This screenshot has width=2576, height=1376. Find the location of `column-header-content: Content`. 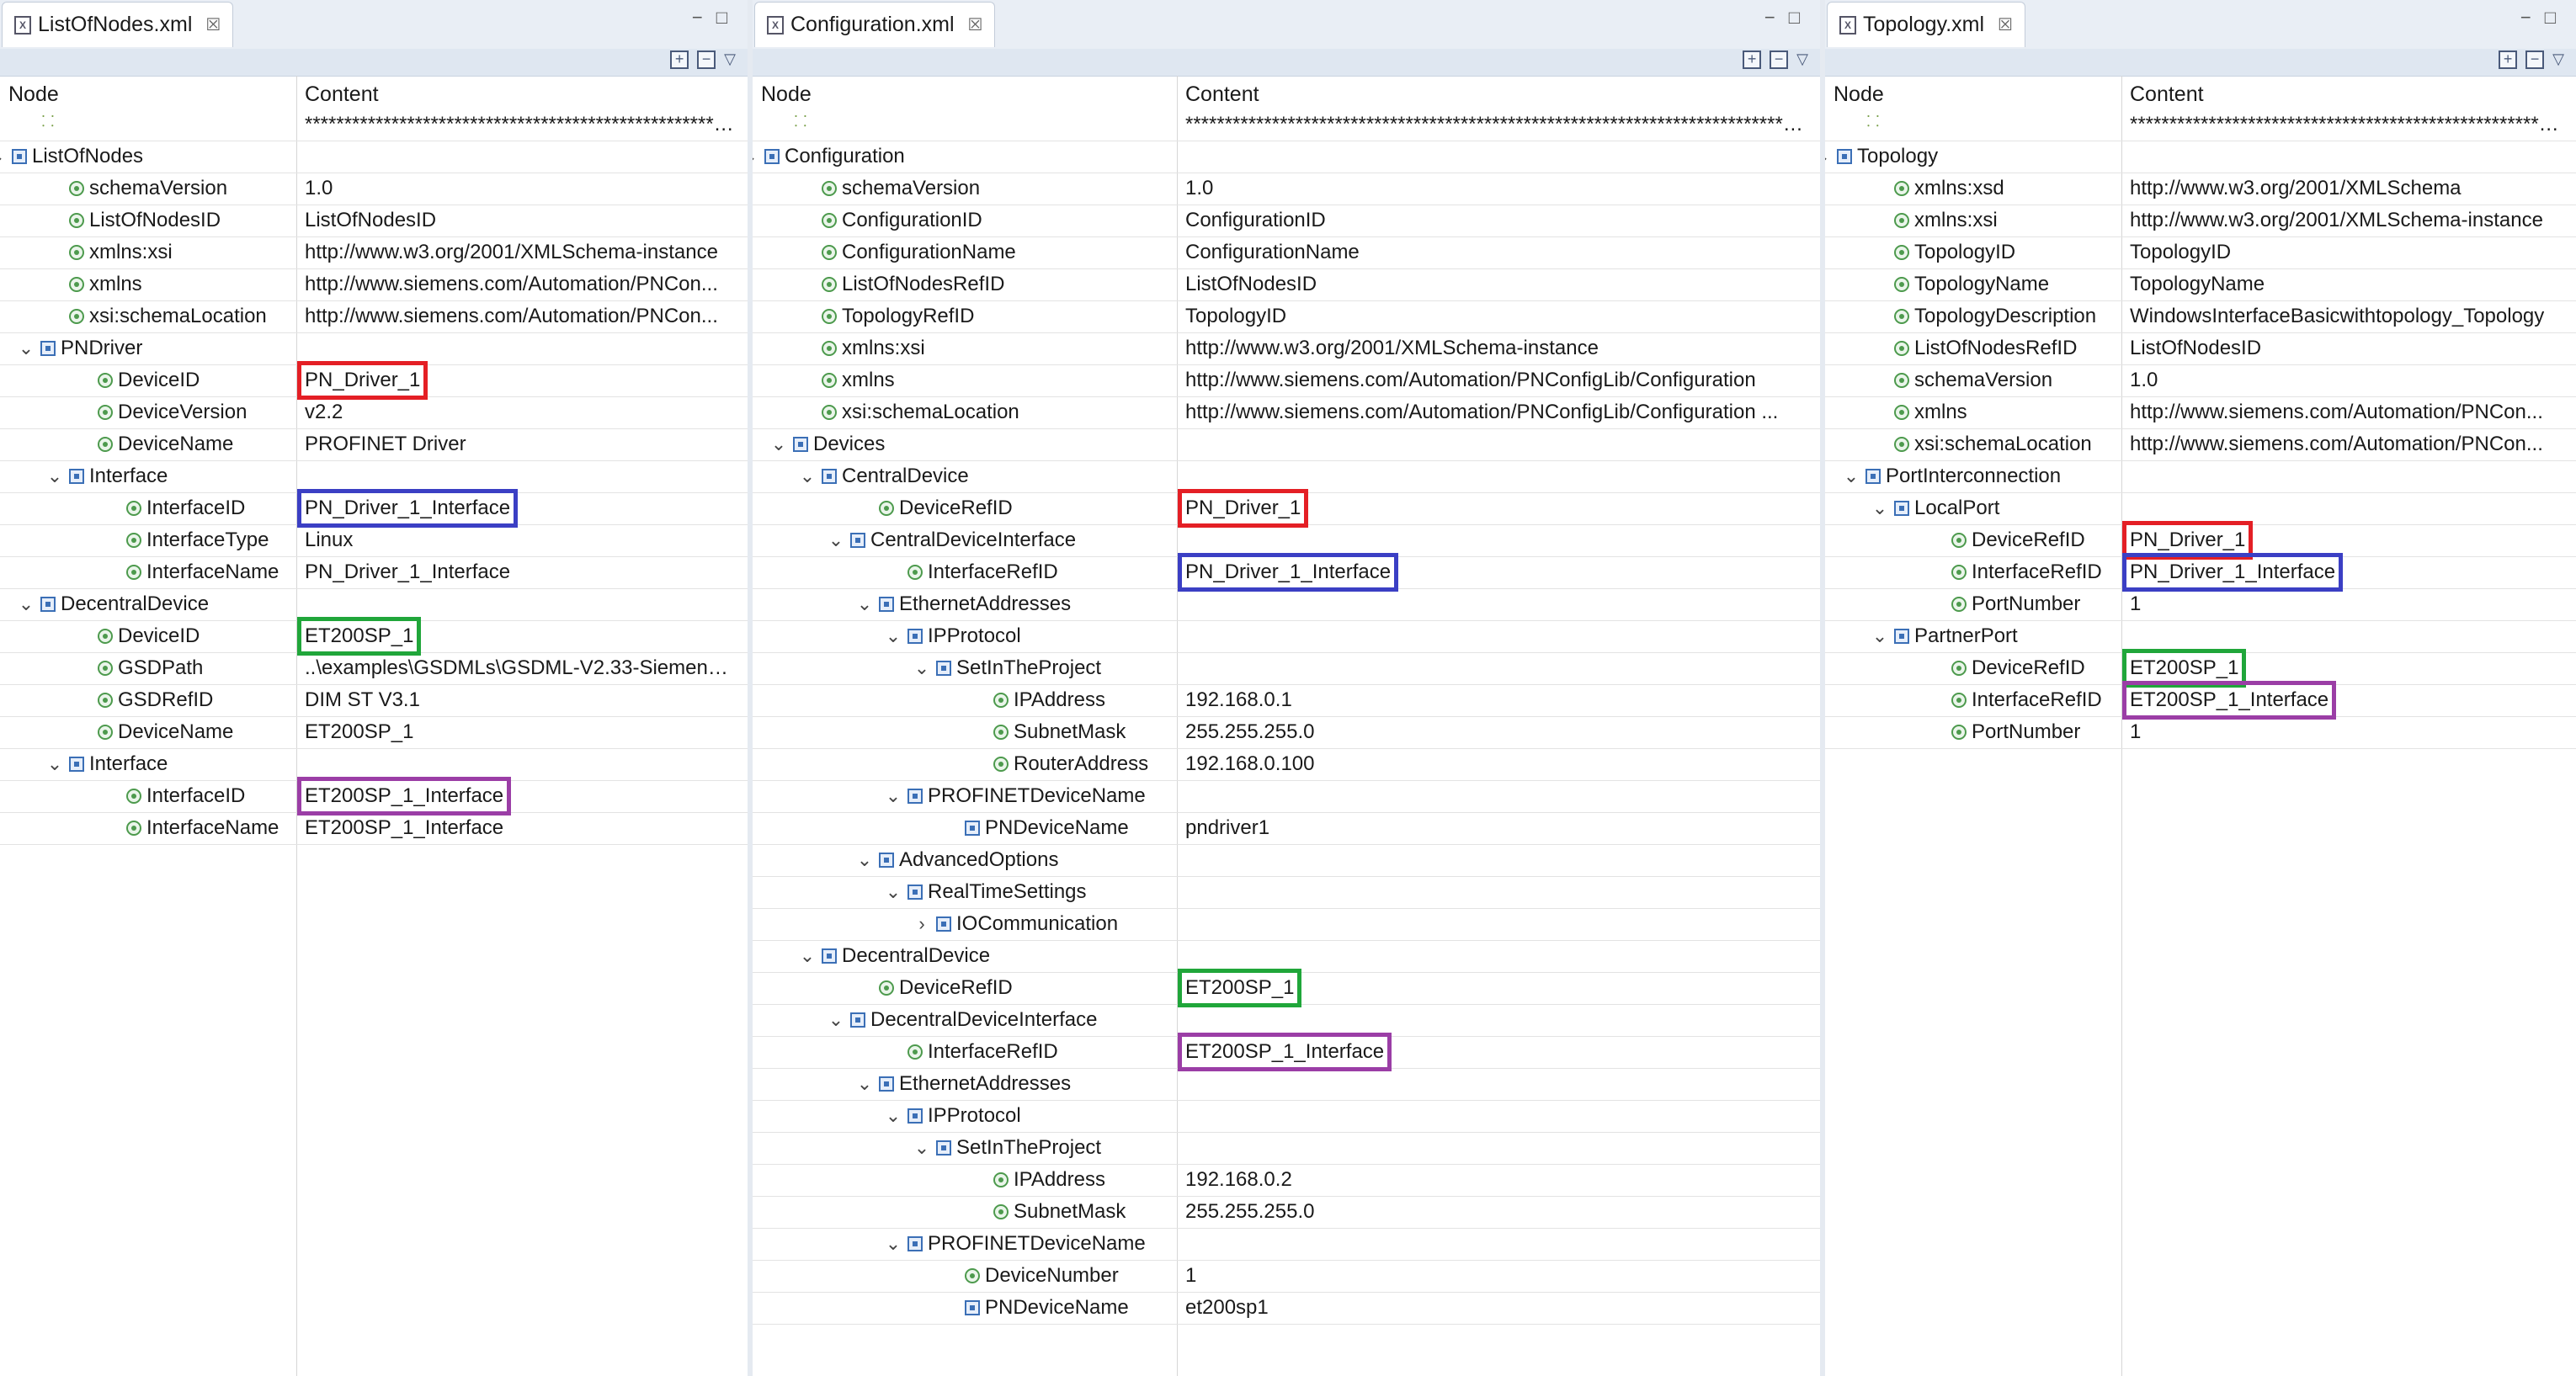

column-header-content: Content is located at coordinates (342, 95).